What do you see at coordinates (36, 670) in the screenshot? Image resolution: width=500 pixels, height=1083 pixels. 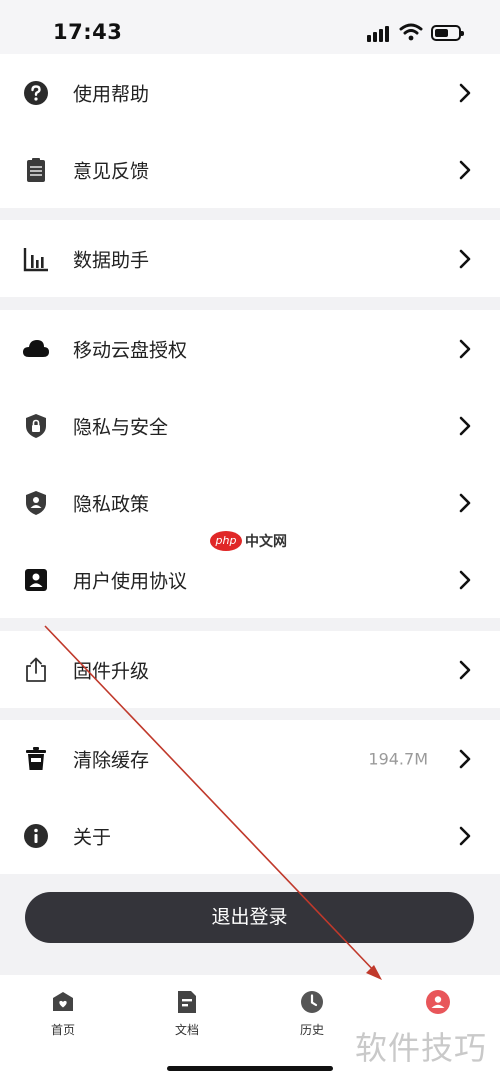 I see `share-upload-icon` at bounding box center [36, 670].